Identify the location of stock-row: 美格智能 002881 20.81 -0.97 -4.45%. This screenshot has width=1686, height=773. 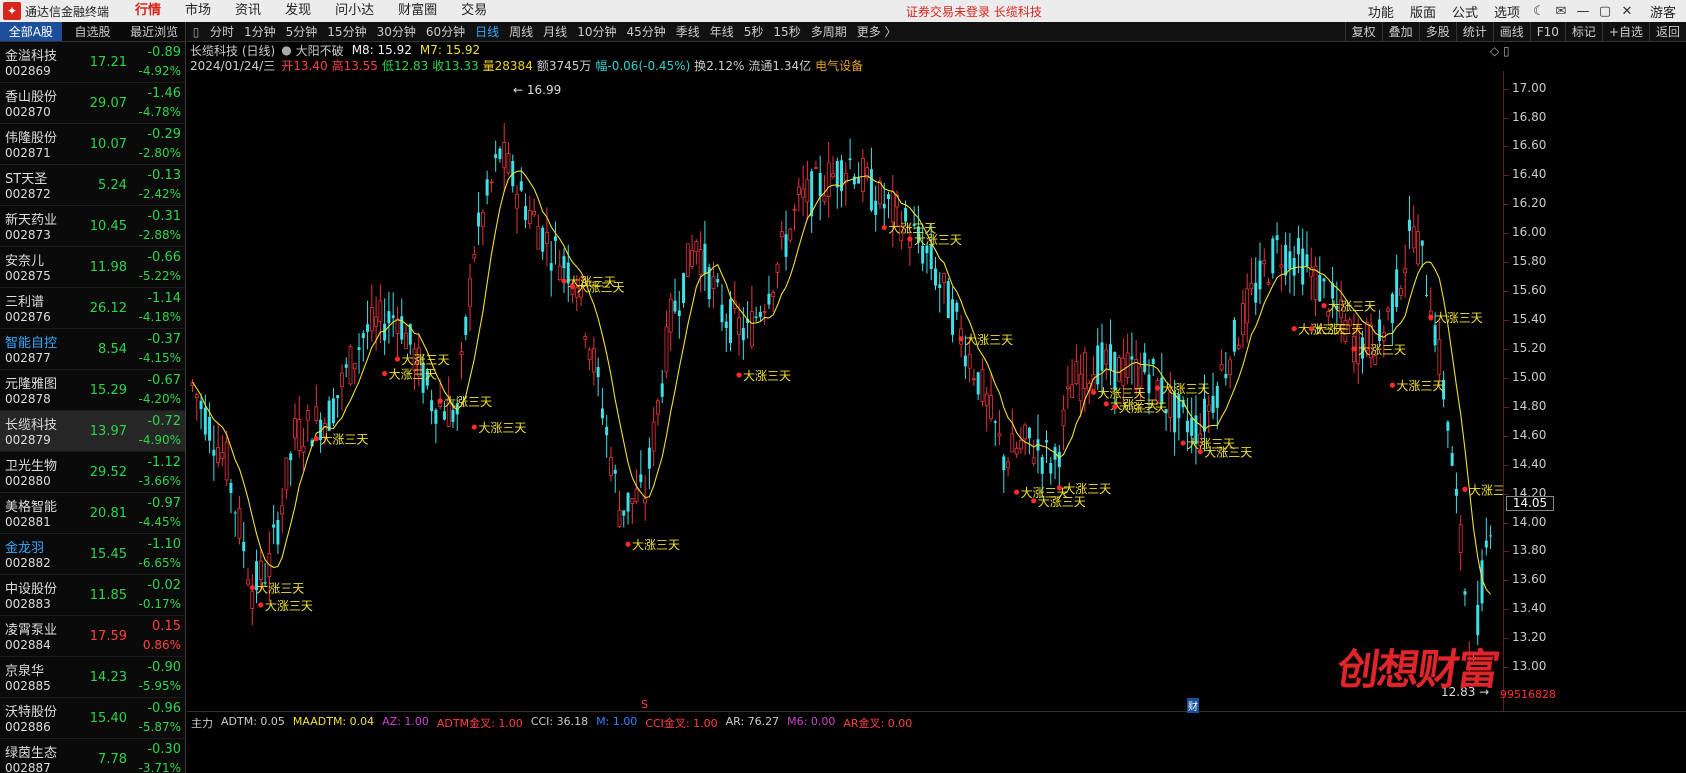
(92, 513).